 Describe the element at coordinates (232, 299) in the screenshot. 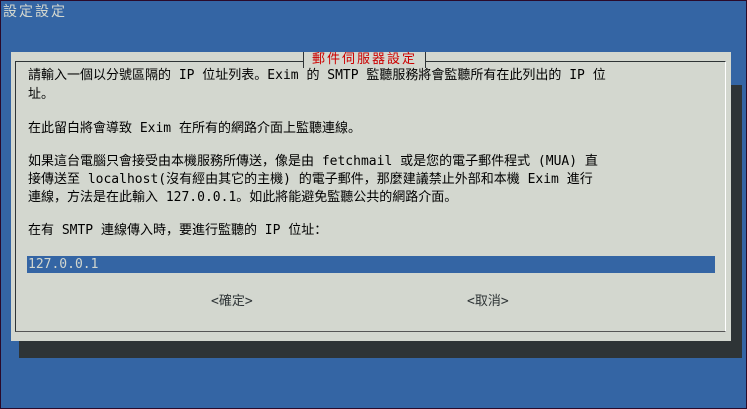

I see `ok-button: <確定>` at that location.